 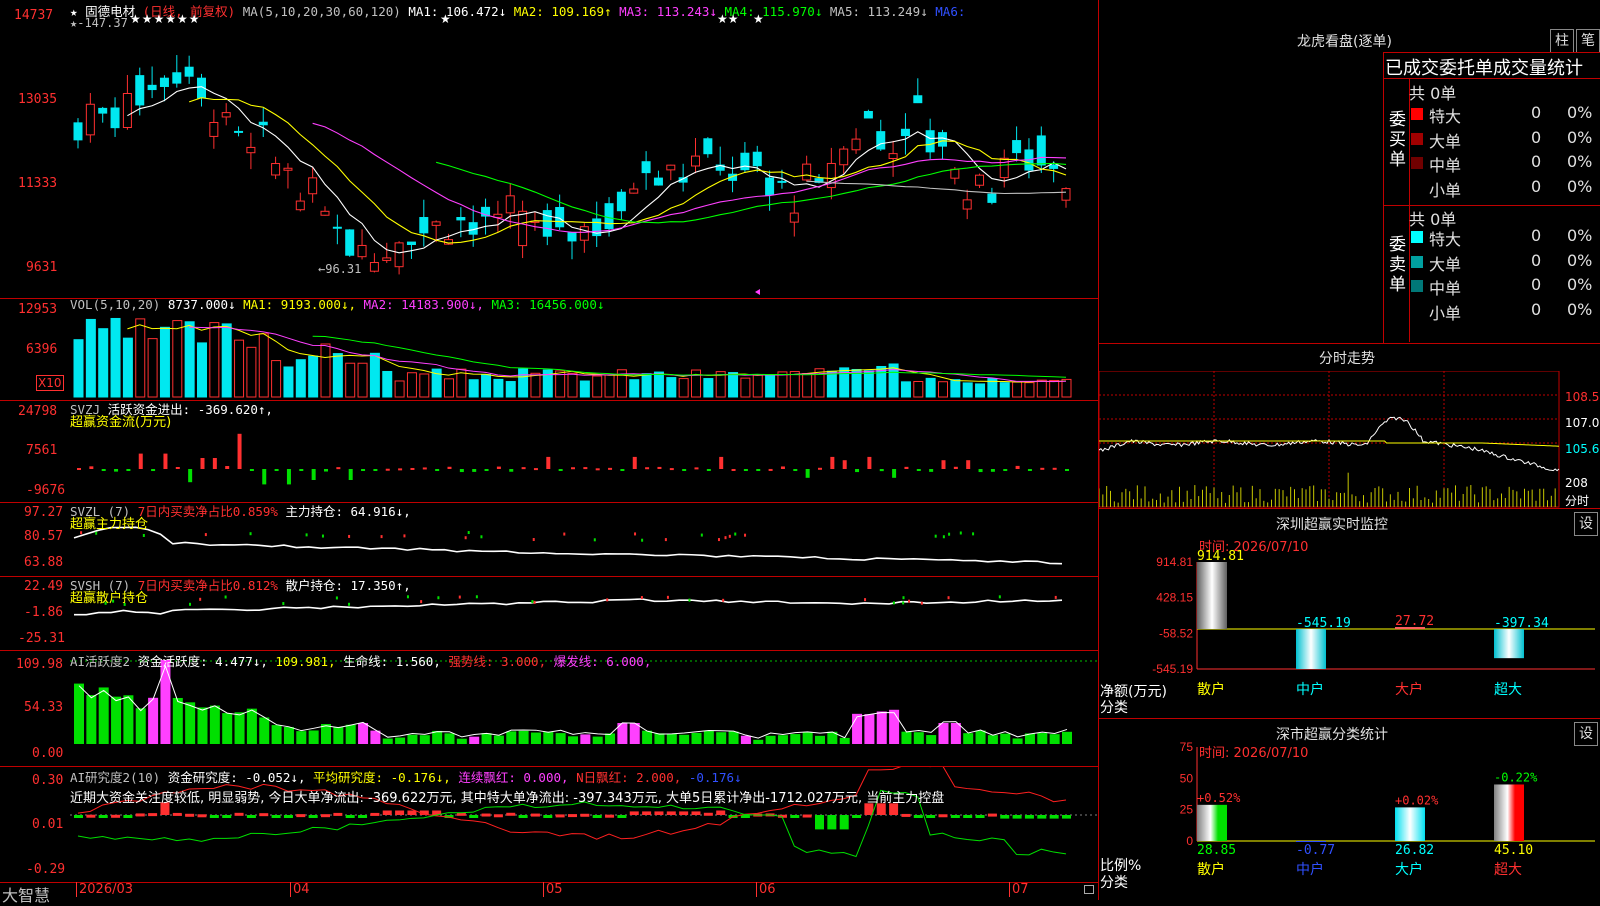 I want to click on fenshi-chart, so click(x=1349, y=439).